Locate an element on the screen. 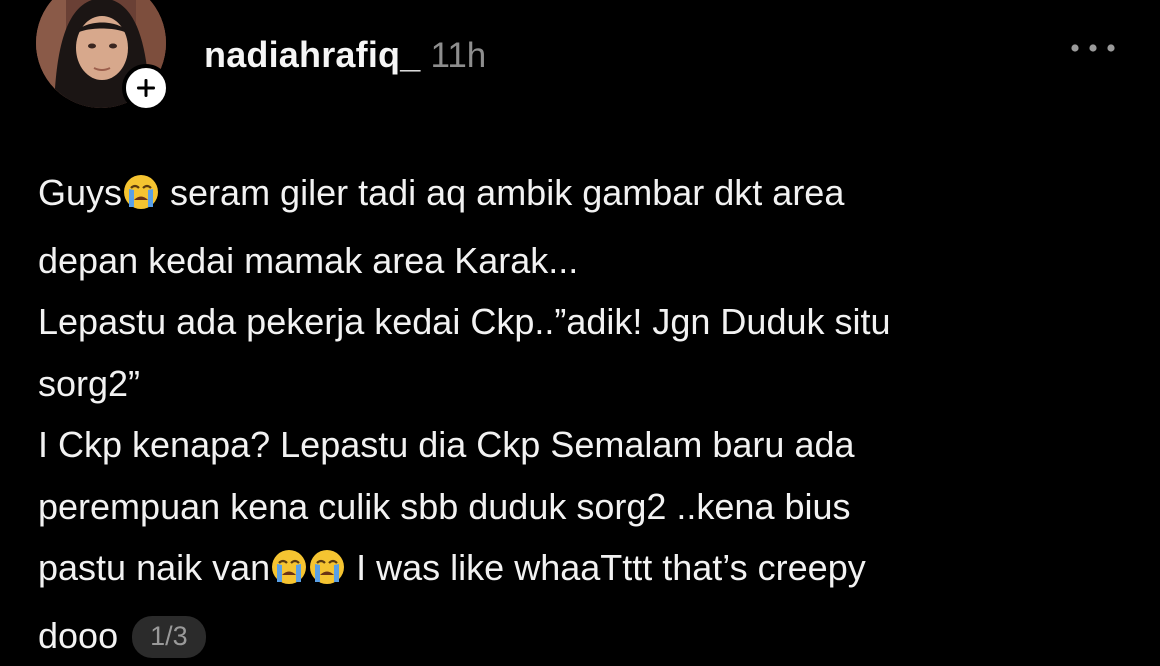 The image size is (1160, 666). text-segment: Guys is located at coordinates (80, 192).